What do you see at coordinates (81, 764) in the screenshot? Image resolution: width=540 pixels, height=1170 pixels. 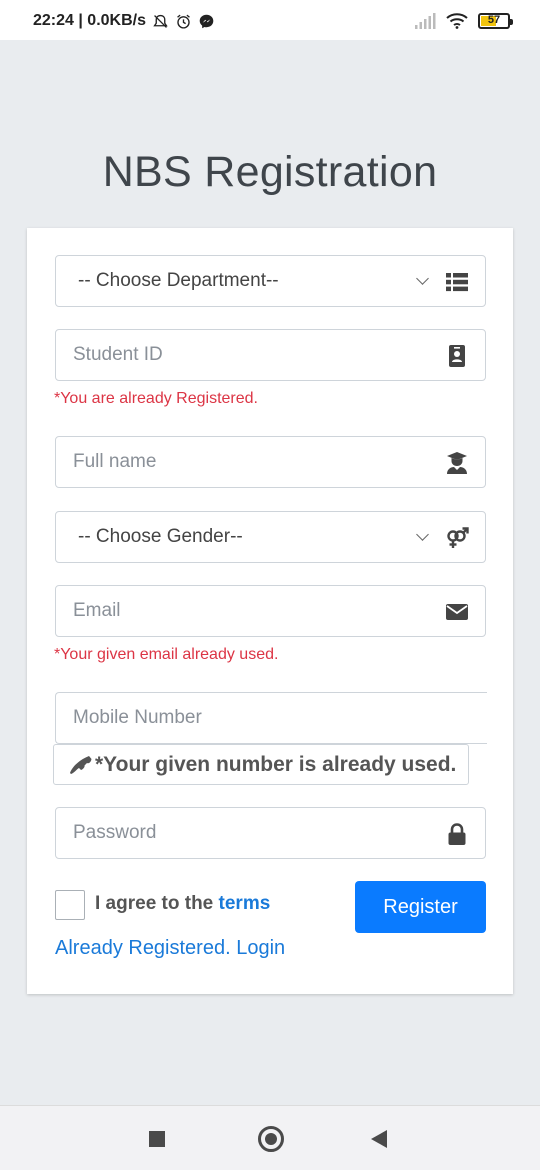 I see `phone-icon` at bounding box center [81, 764].